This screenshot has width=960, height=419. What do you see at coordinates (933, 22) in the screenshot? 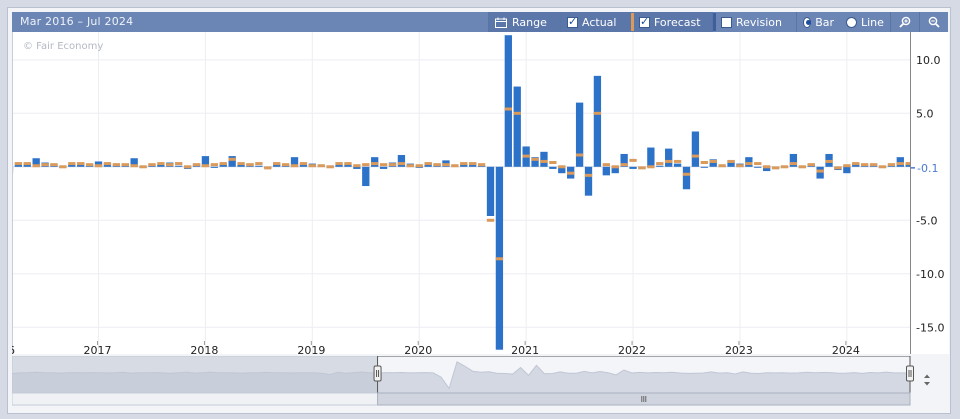
I see `zoom-out-button` at bounding box center [933, 22].